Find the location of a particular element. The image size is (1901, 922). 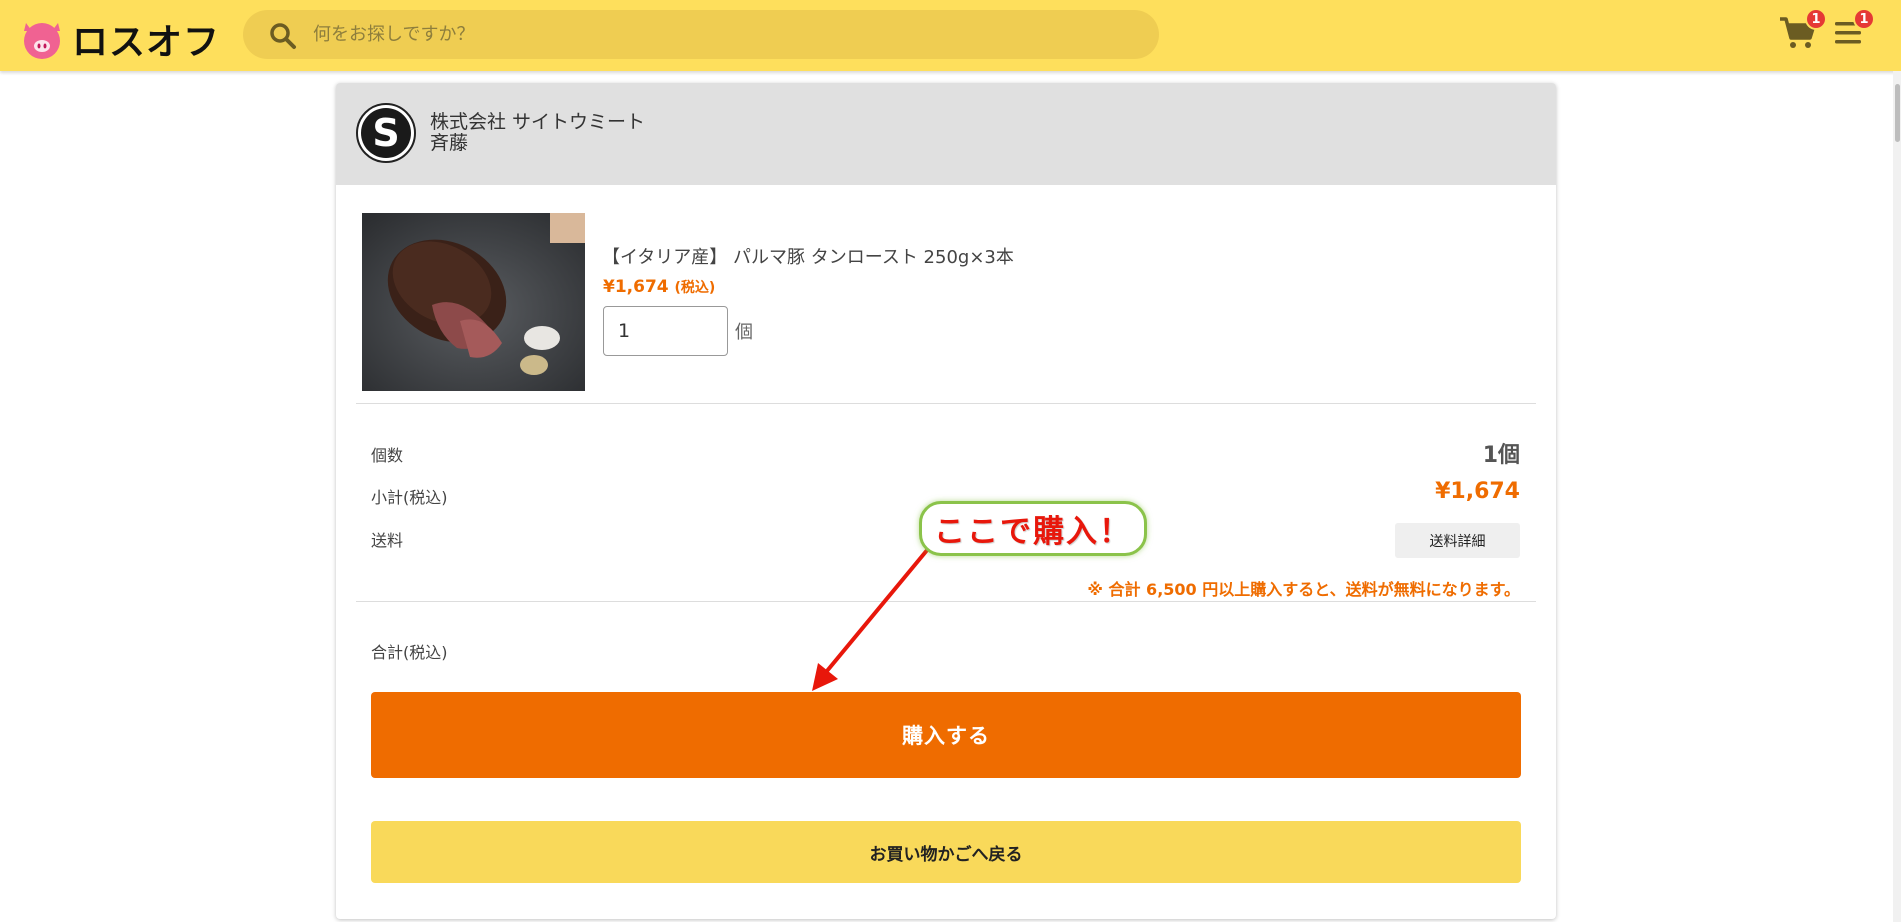

shipping-detail-button: 送料詳細 is located at coordinates (1457, 540).